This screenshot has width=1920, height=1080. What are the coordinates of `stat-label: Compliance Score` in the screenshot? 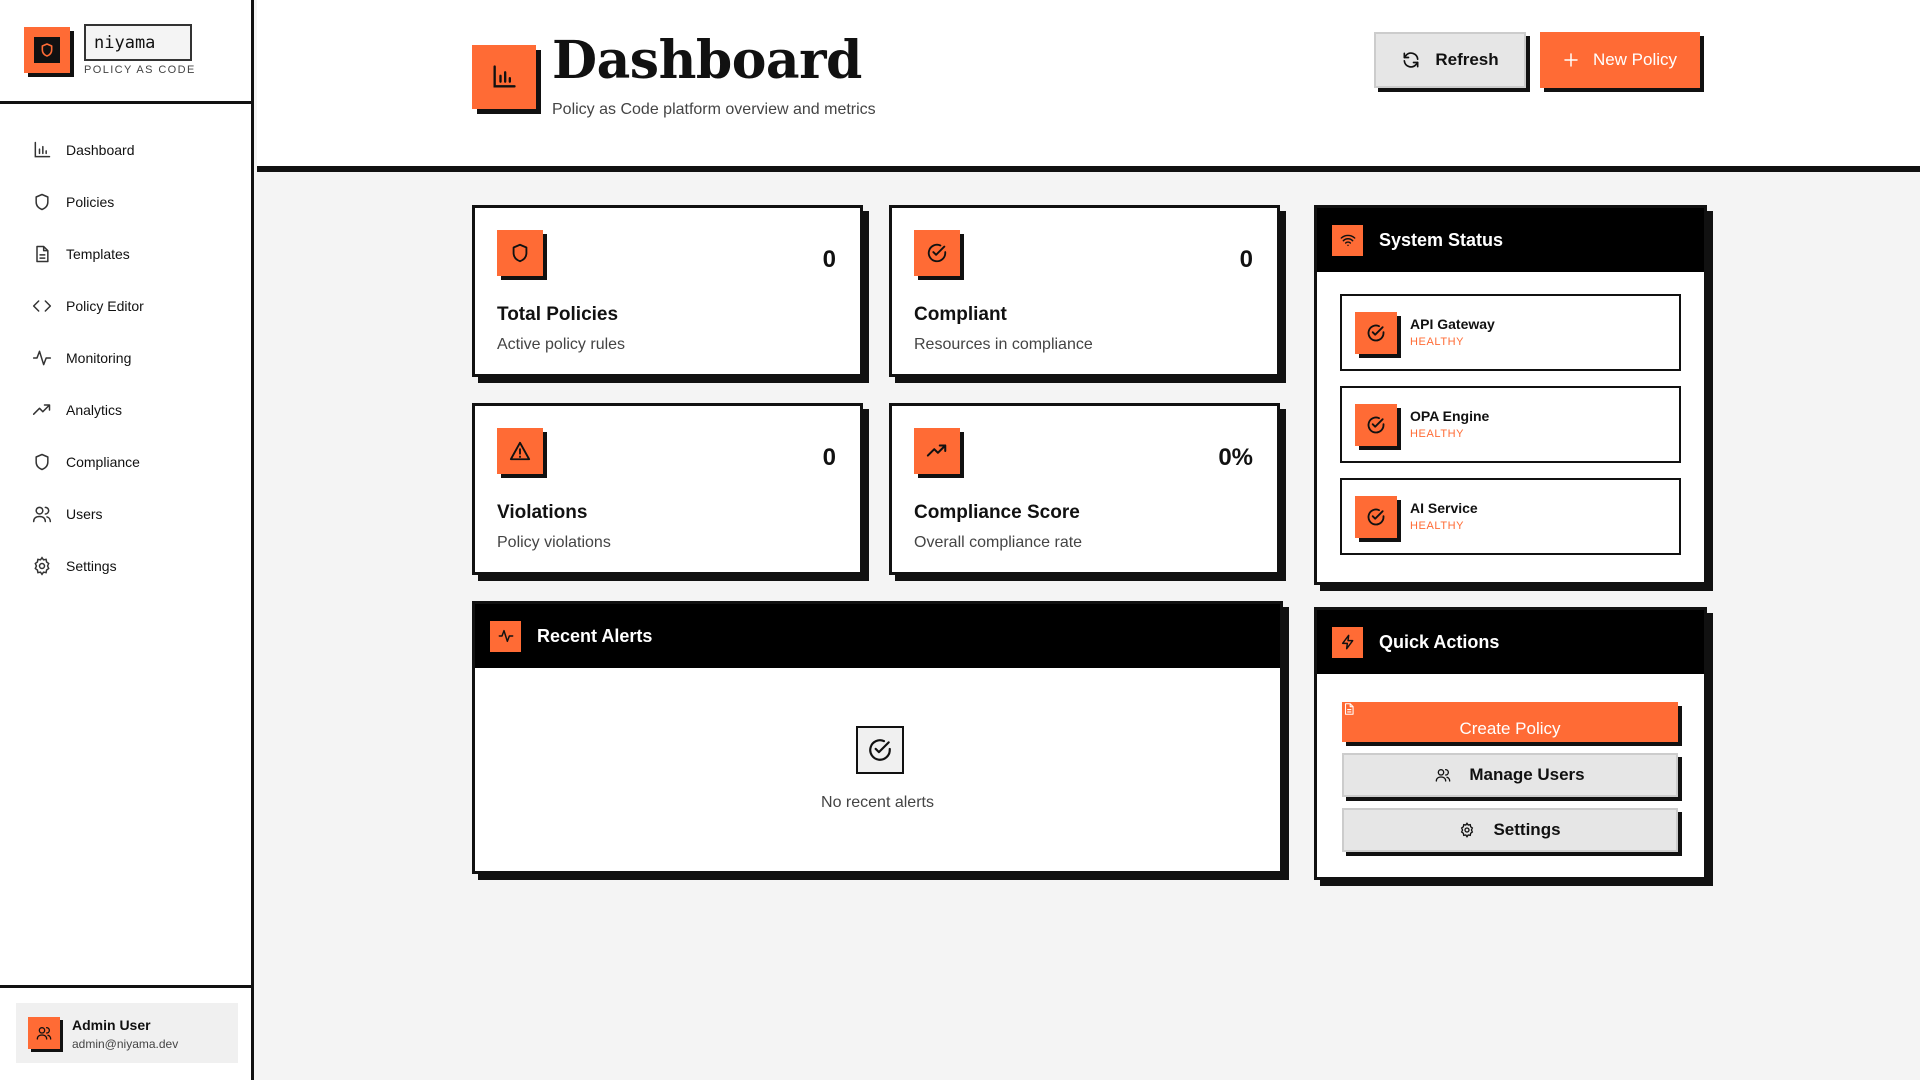 It's located at (997, 512).